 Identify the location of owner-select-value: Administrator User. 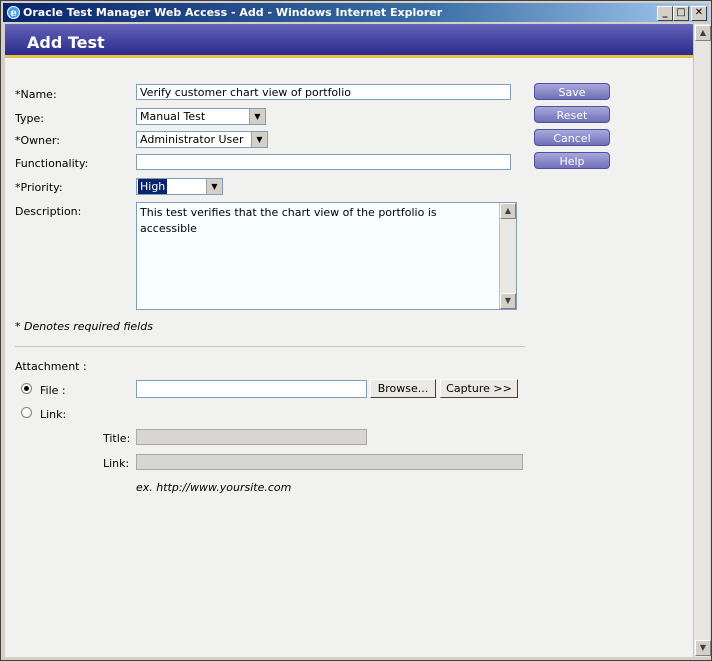
(192, 139).